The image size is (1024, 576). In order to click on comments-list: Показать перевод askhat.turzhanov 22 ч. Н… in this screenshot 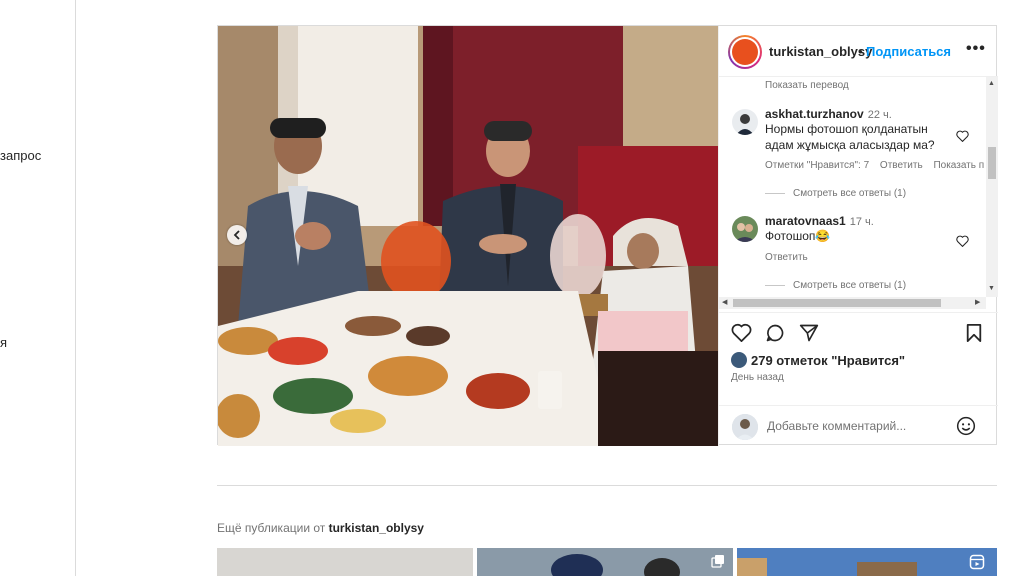, I will do `click(858, 194)`.